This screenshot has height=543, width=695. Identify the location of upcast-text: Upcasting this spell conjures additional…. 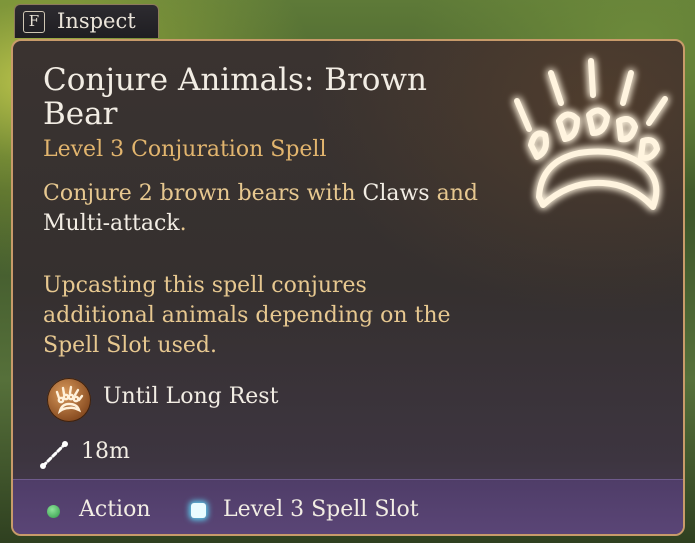
(247, 315).